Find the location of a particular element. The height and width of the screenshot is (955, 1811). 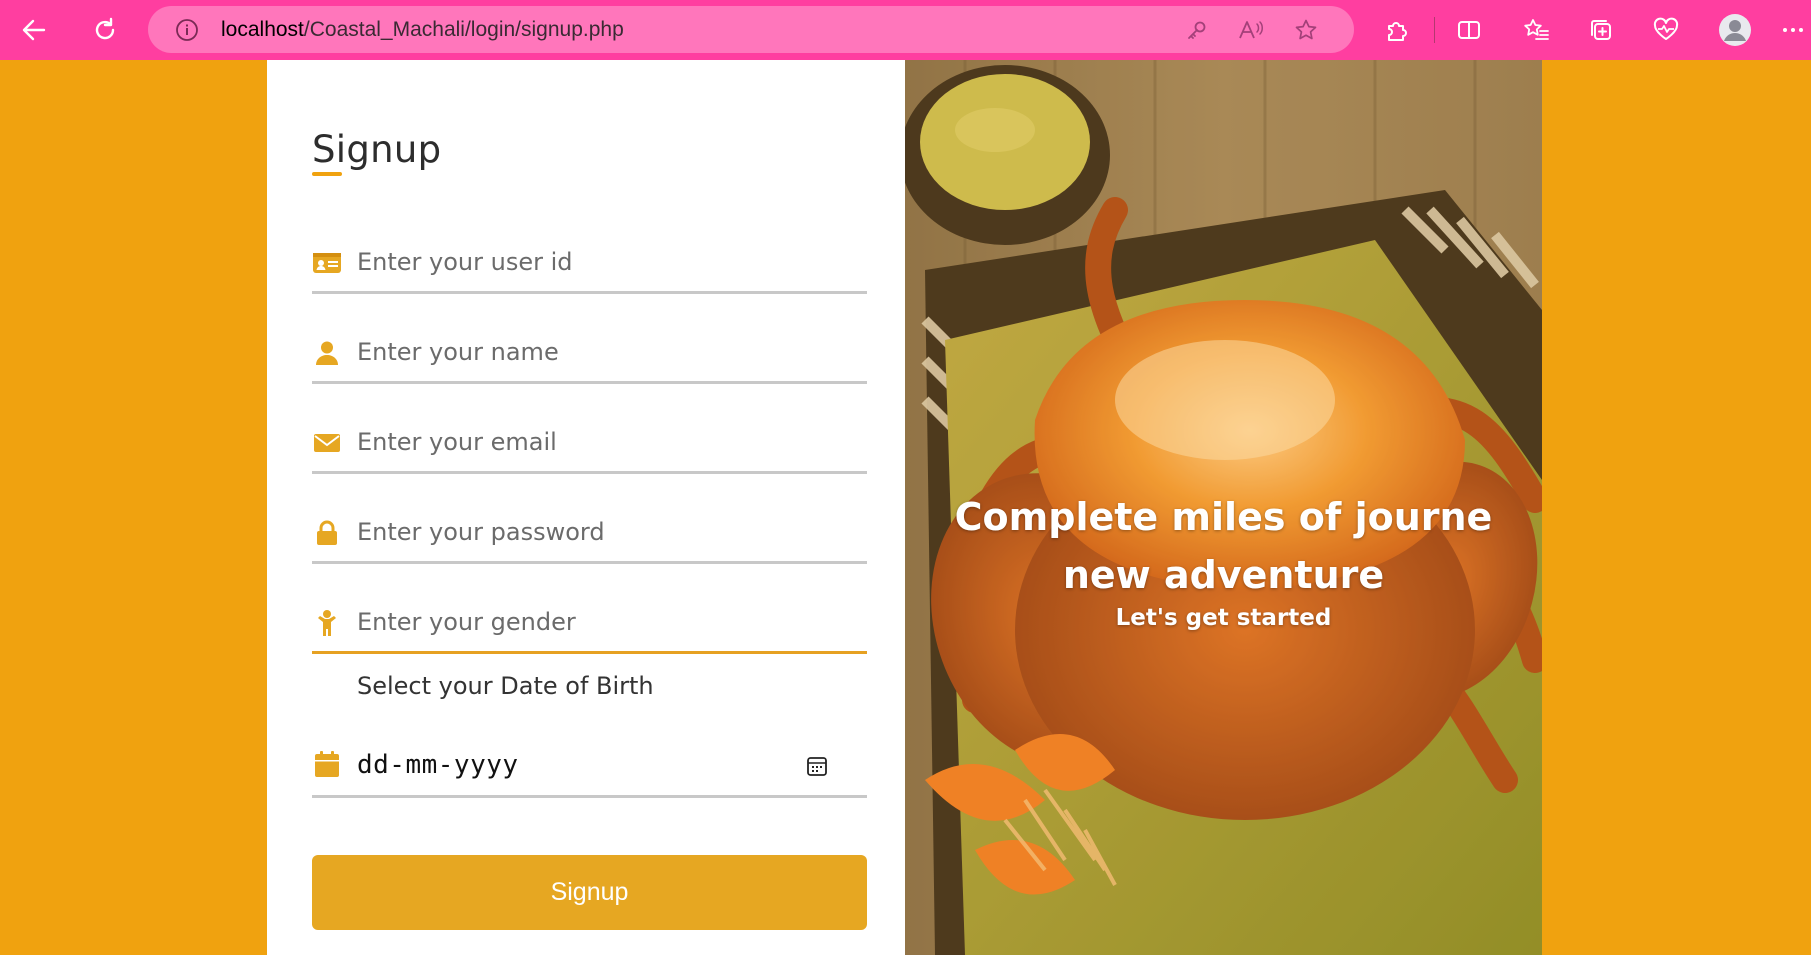

more-icon is located at coordinates (1793, 30).